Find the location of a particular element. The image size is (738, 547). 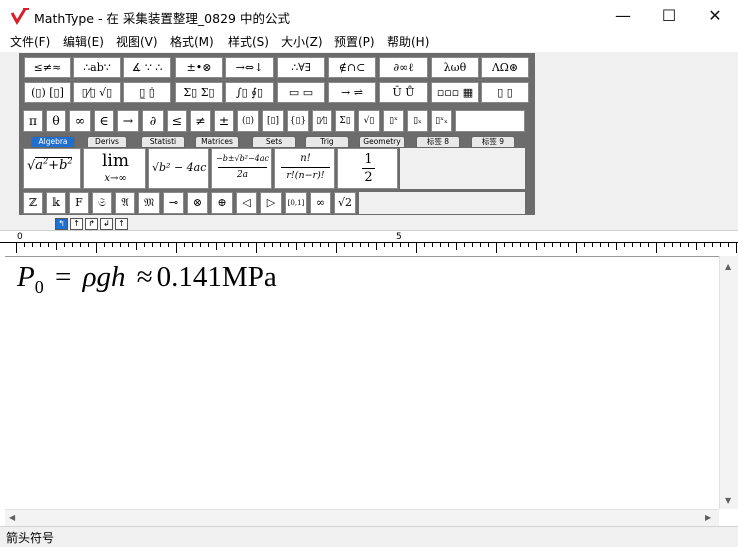

logic-palette-button: ∴∀∃ is located at coordinates (301, 67).